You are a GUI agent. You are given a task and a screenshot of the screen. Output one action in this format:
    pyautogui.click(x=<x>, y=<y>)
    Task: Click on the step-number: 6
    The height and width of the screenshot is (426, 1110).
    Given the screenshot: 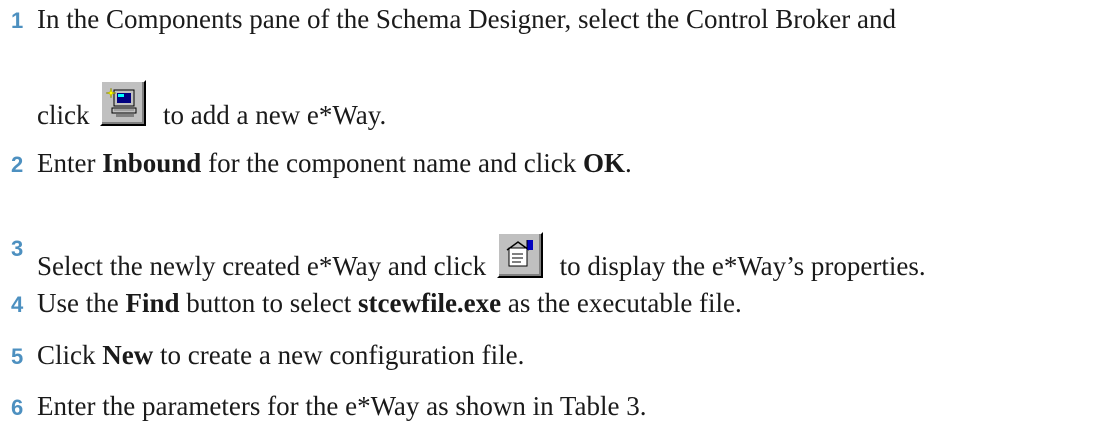 What is the action you would take?
    pyautogui.click(x=17, y=407)
    